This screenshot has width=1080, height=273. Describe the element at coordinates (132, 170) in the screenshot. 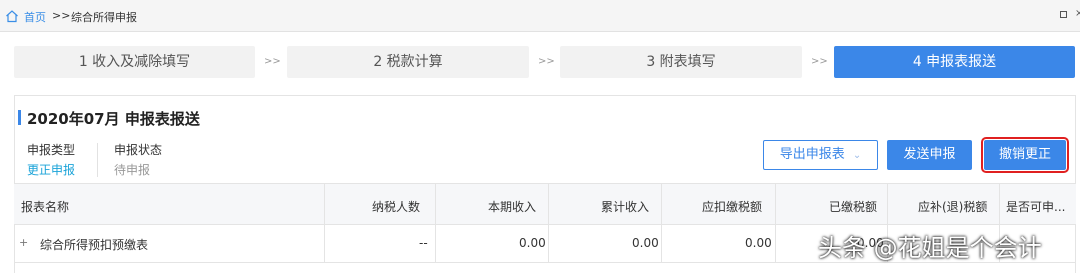

I see `declaration-status-value: 待申报` at that location.